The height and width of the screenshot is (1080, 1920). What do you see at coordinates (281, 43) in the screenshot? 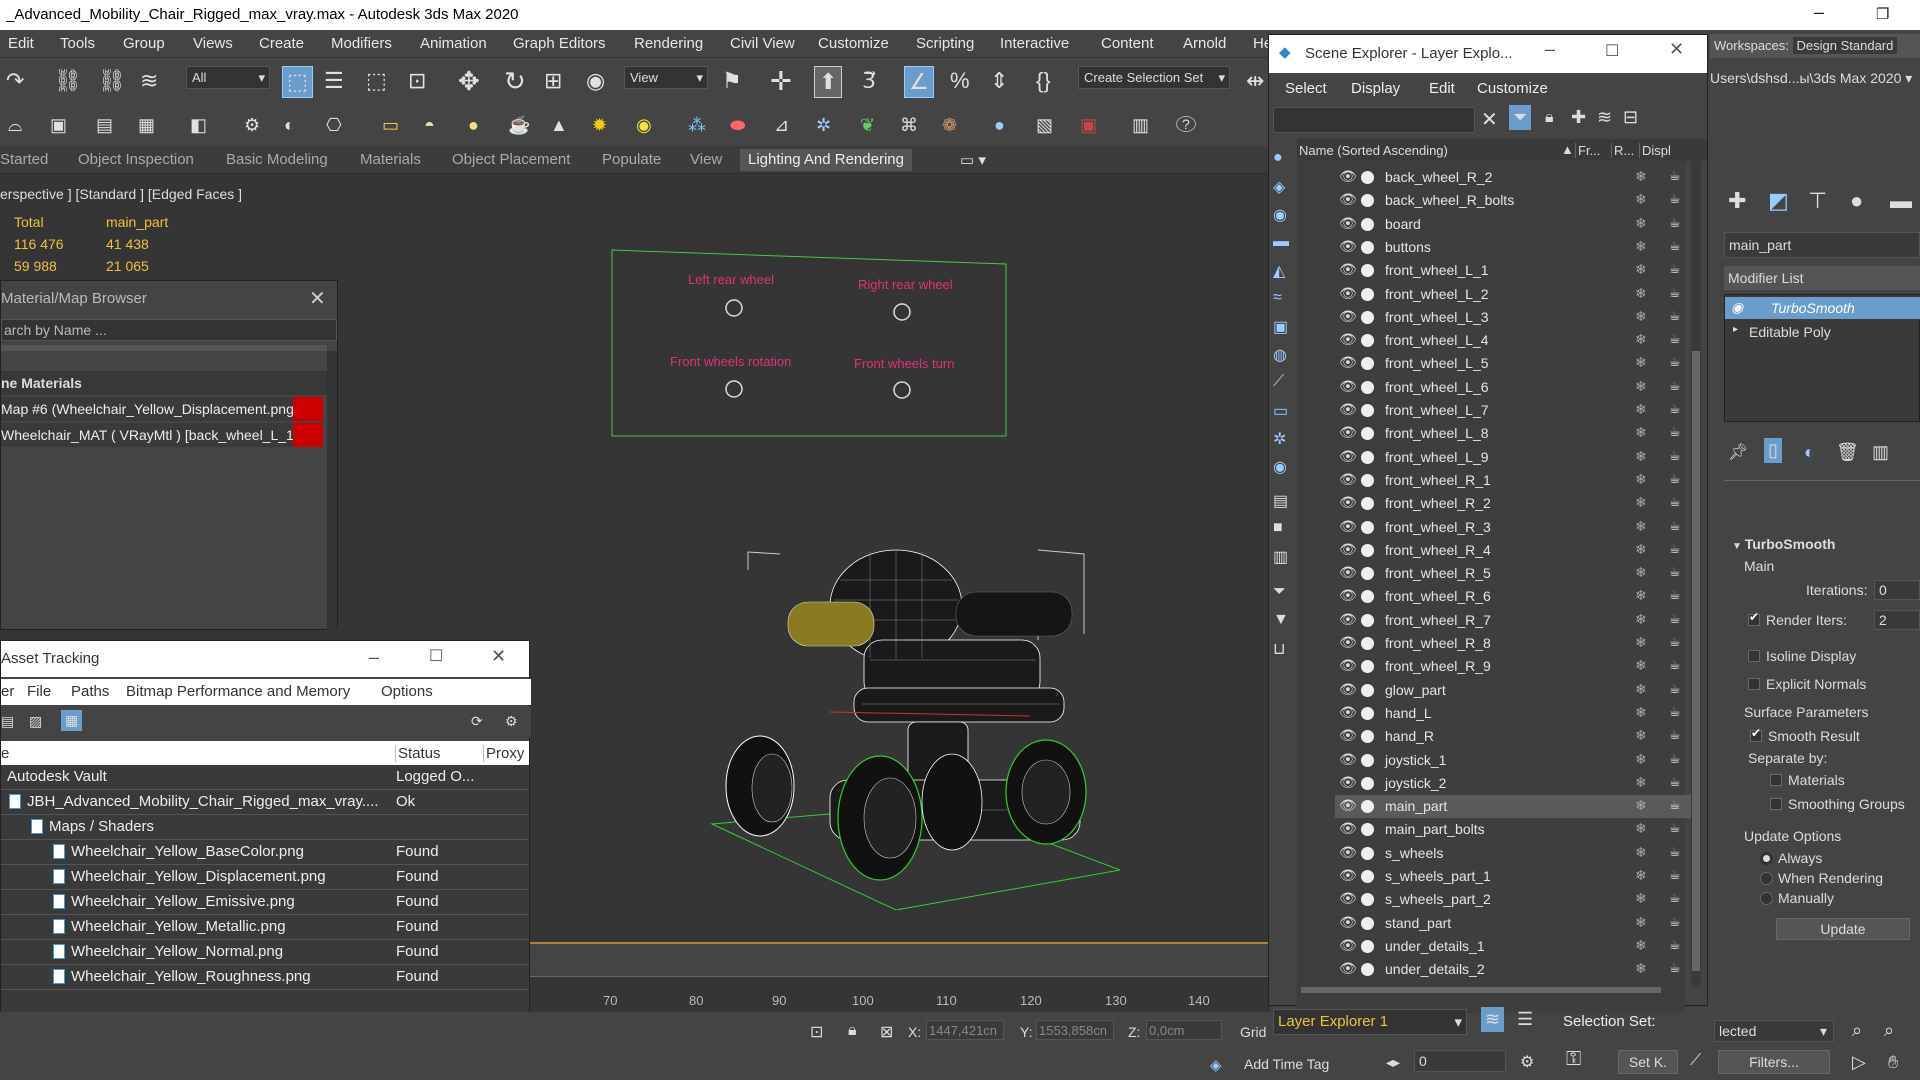
I see `menu-create: Create` at bounding box center [281, 43].